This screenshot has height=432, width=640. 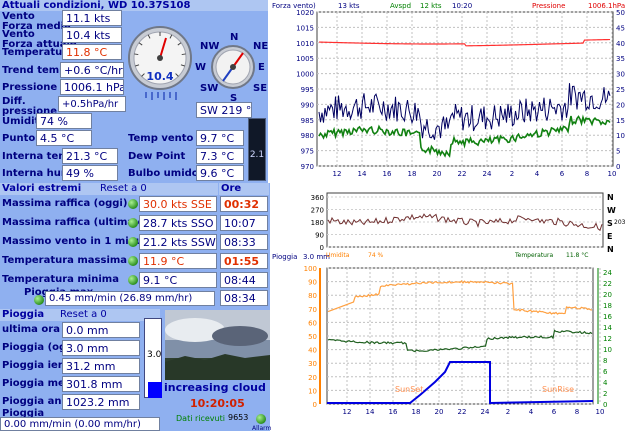 What do you see at coordinates (92, 87) in the screenshot?
I see `pressure-value: 1006.1 hPa` at bounding box center [92, 87].